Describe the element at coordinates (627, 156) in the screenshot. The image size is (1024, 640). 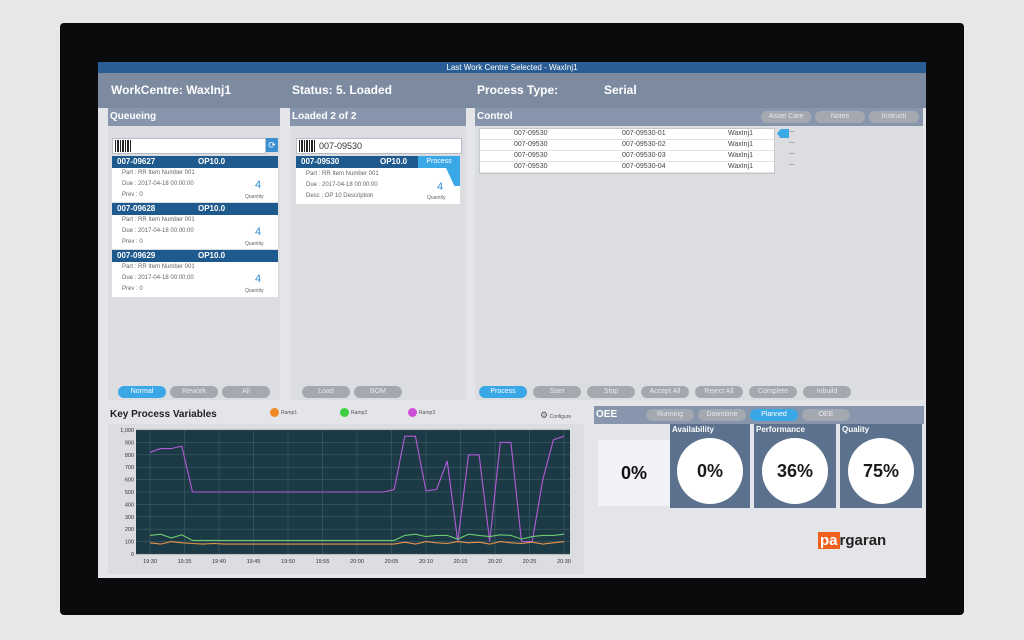
I see `table-row: 007-09530 007-09530-03 WaxInj1` at that location.